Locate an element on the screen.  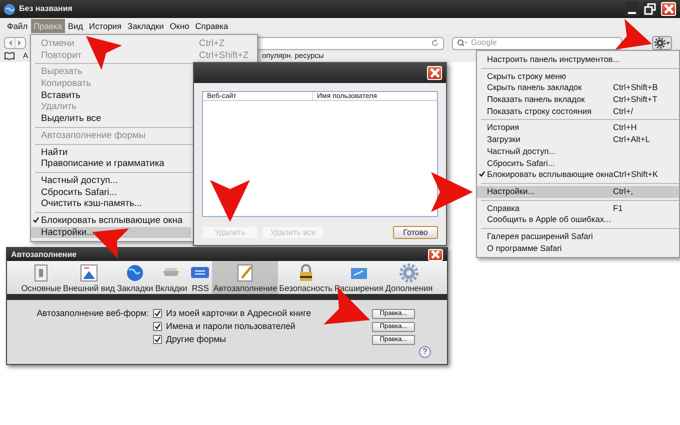
menu-item: Справка F1 is located at coordinates (578, 208).